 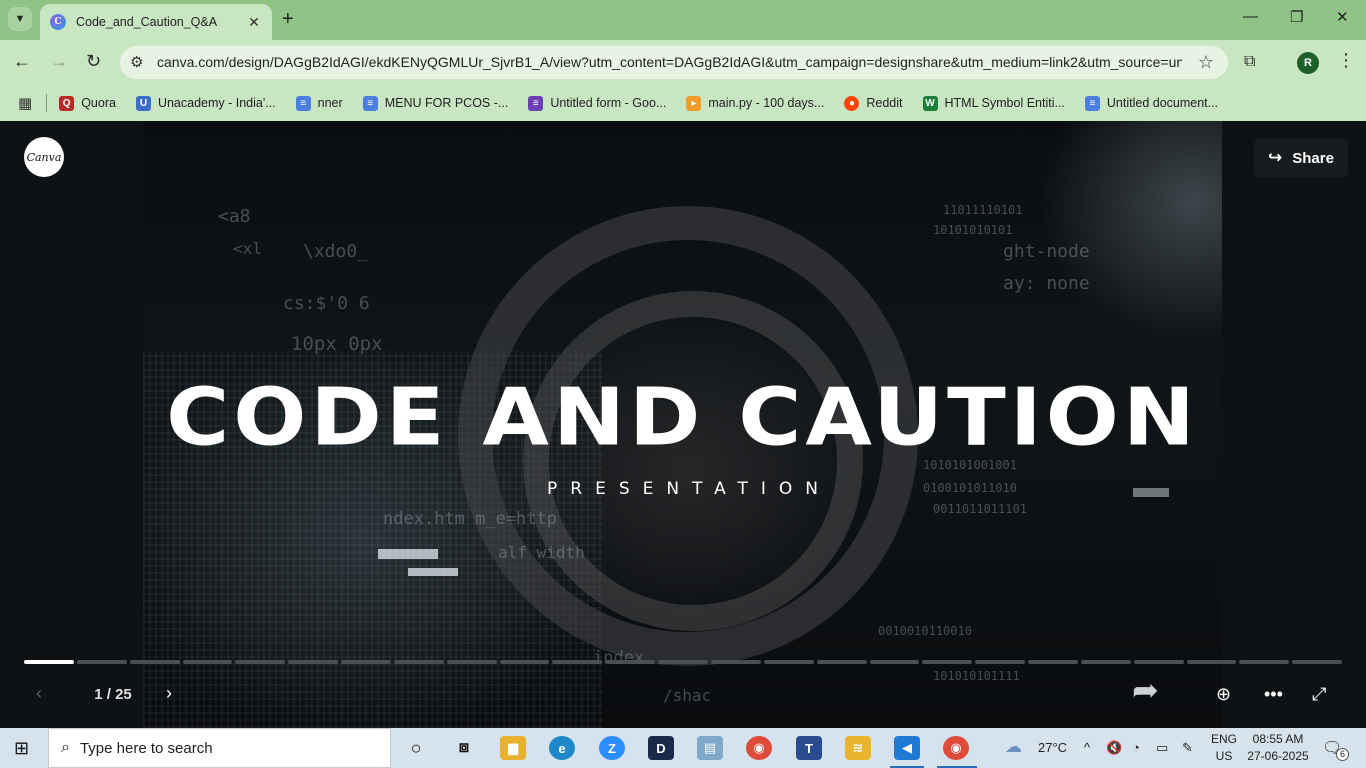 What do you see at coordinates (1224, 748) in the screenshot?
I see `language-indicator: ENG US` at bounding box center [1224, 748].